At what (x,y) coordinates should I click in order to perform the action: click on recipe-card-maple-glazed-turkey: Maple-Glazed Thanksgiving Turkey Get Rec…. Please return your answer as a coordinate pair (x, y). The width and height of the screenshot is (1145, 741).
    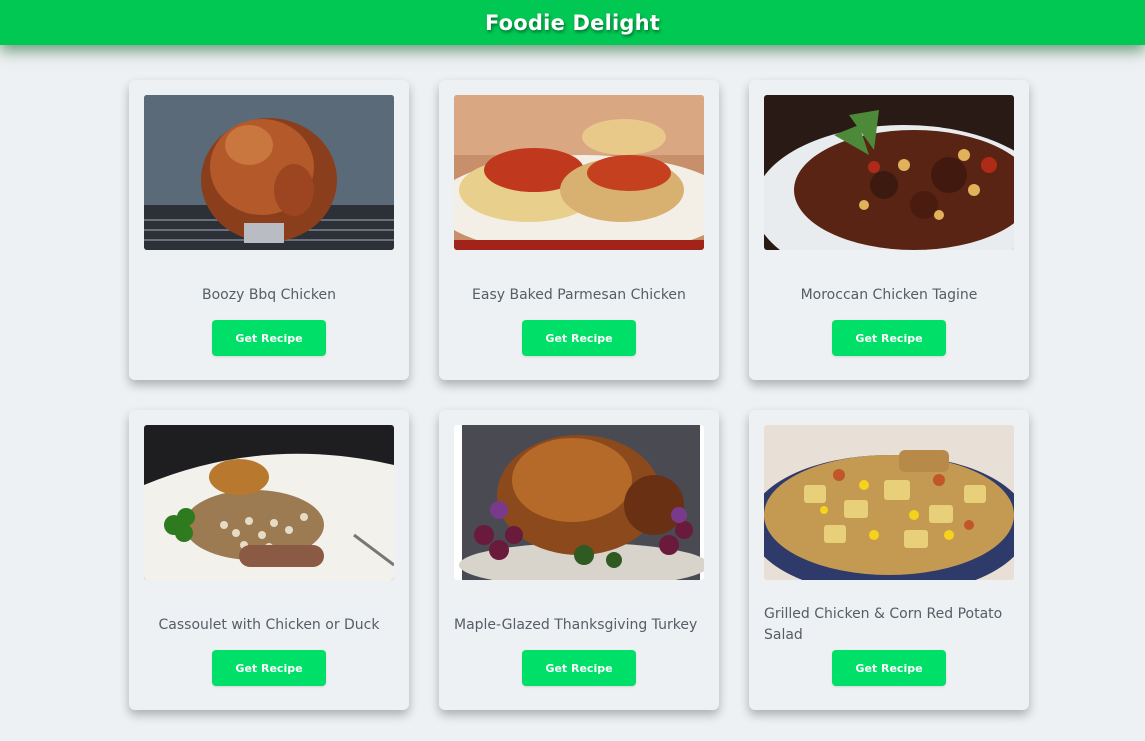
    Looking at the image, I should click on (579, 560).